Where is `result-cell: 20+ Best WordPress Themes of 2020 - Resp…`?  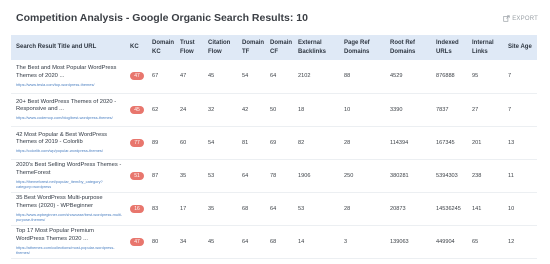 result-cell: 20+ Best WordPress Themes of 2020 - Resp… is located at coordinates (69, 110).